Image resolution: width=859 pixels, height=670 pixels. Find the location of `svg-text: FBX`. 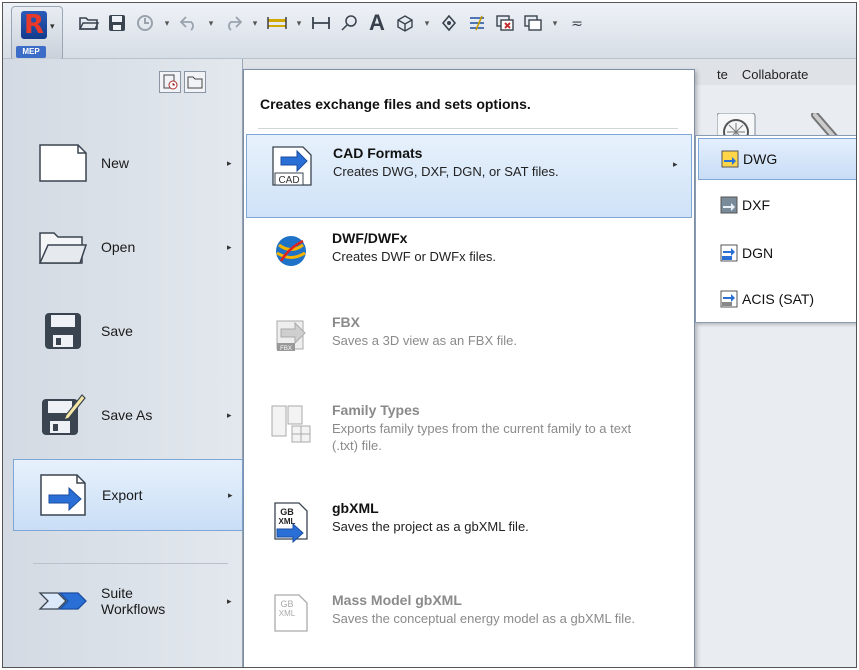

svg-text: FBX is located at coordinates (286, 349).